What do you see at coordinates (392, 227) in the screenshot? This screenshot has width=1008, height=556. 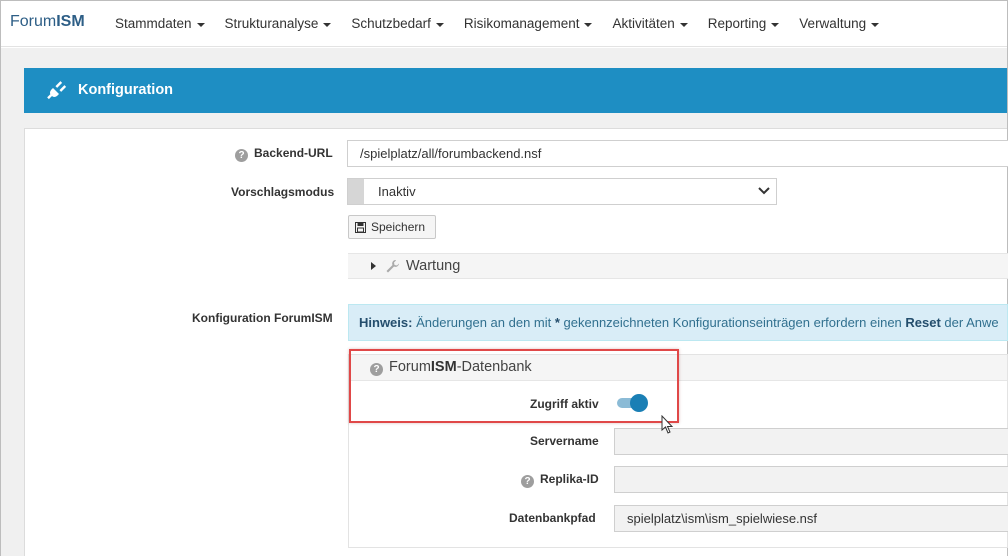 I see `save-button: Speichern` at bounding box center [392, 227].